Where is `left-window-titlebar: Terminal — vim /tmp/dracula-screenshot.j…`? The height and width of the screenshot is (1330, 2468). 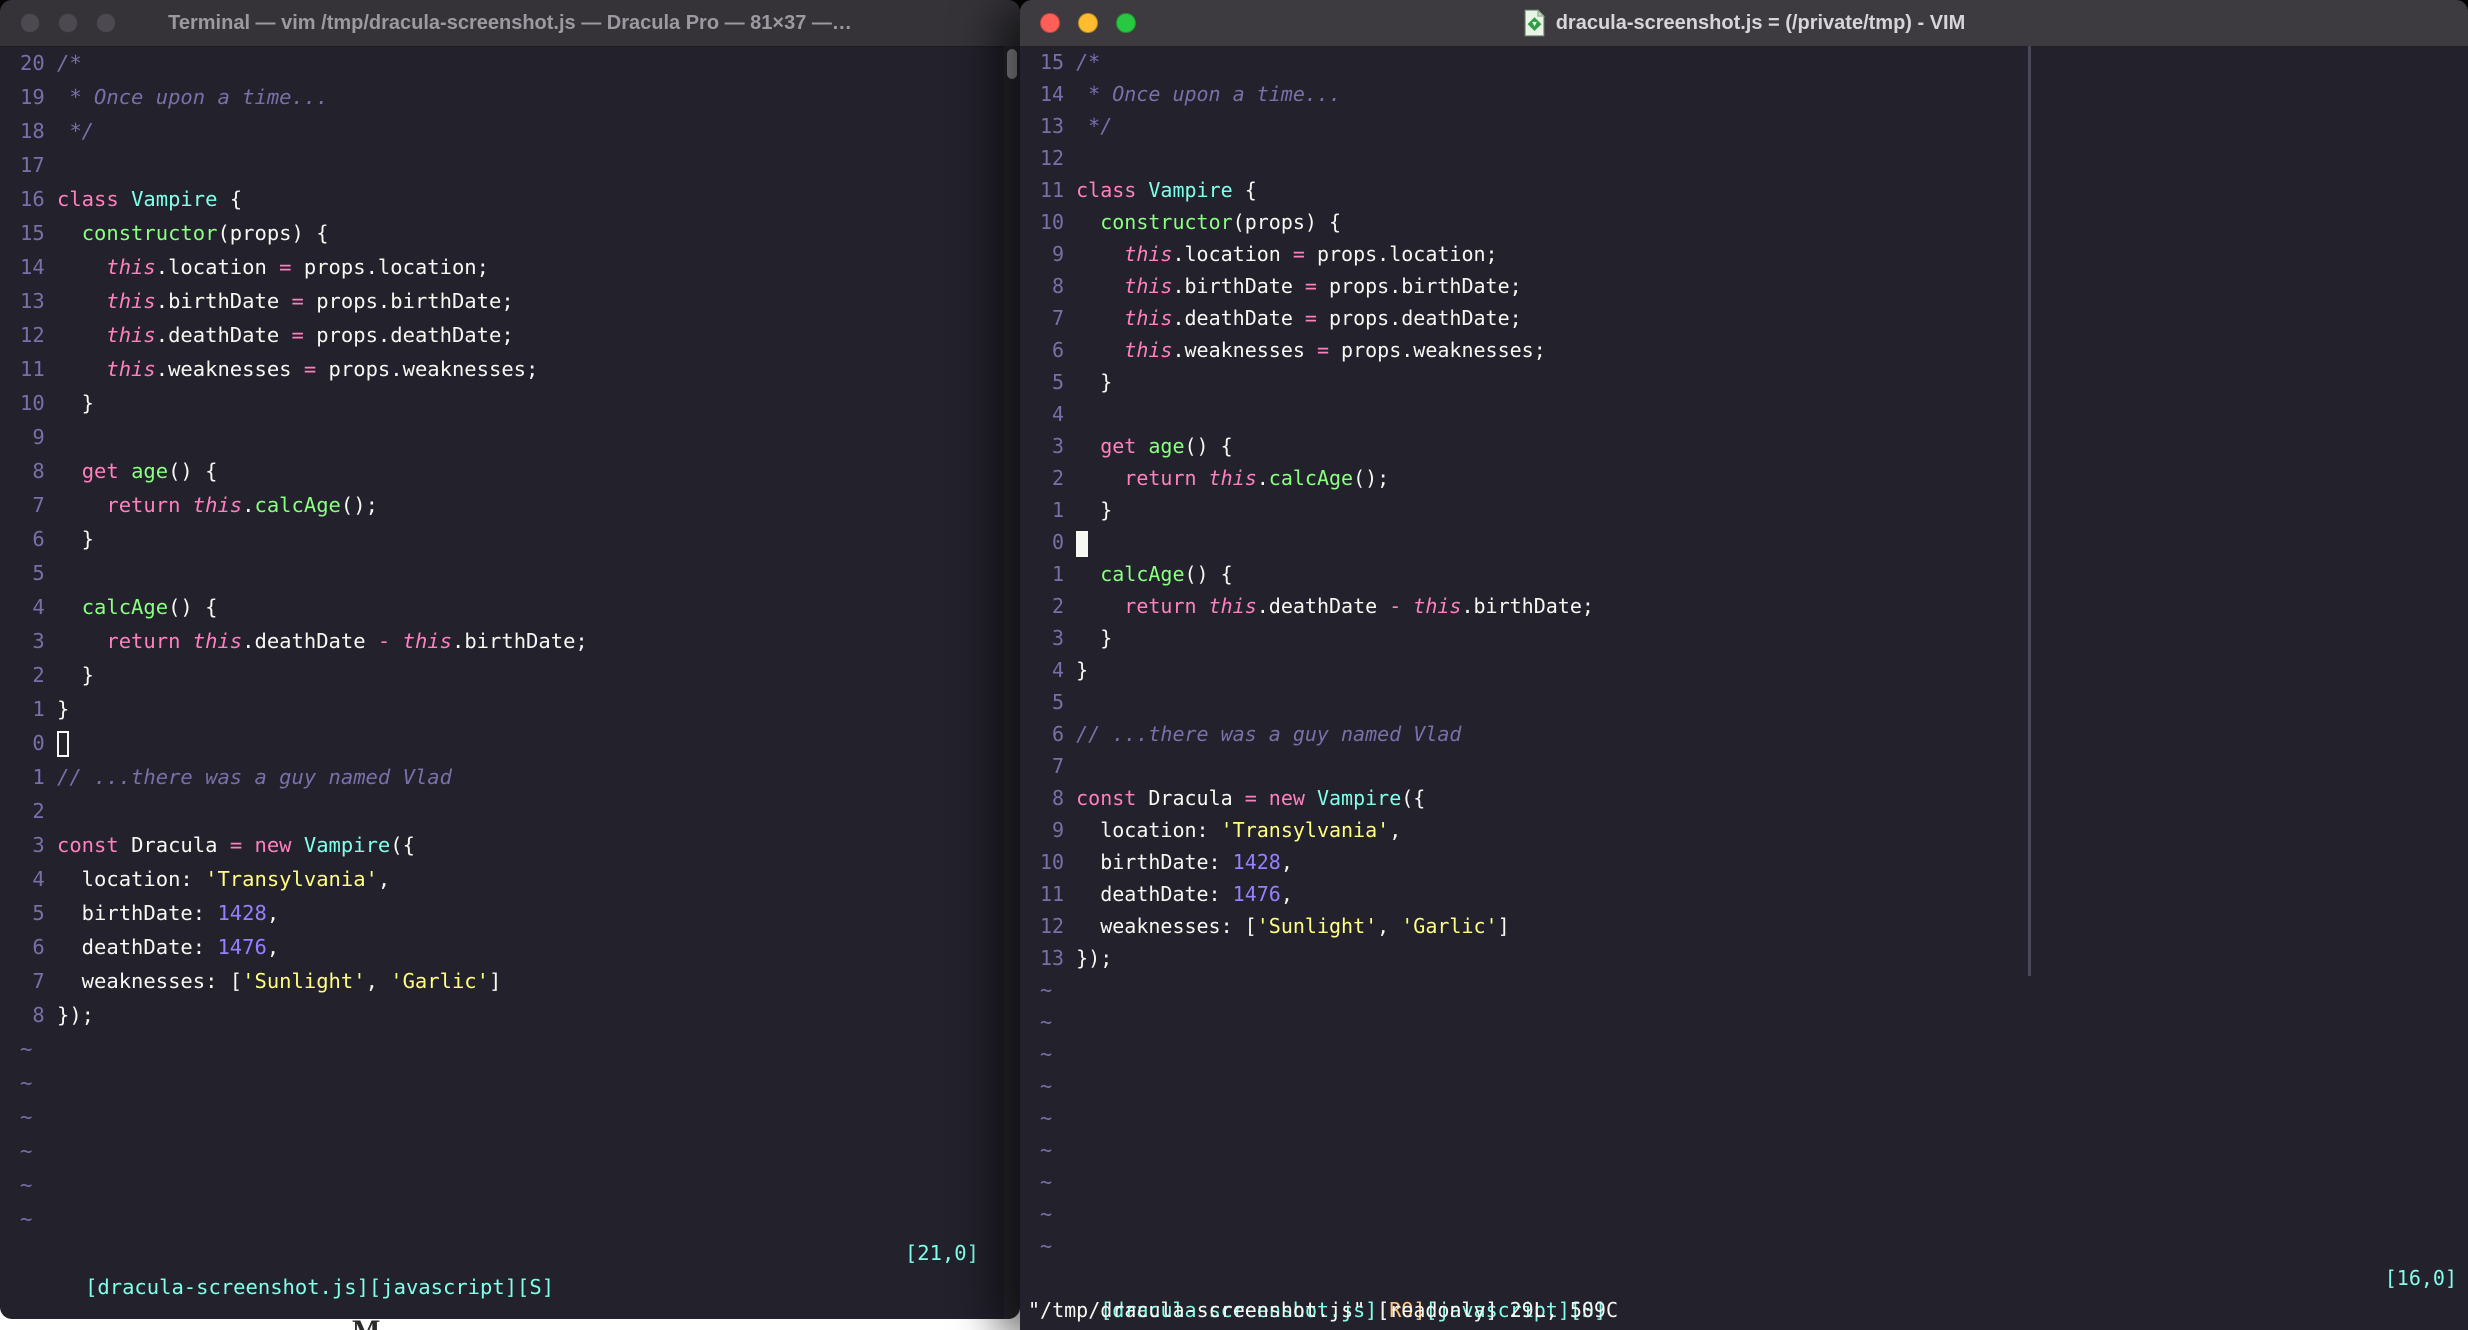 left-window-titlebar: Terminal — vim /tmp/dracula-screenshot.j… is located at coordinates (510, 23).